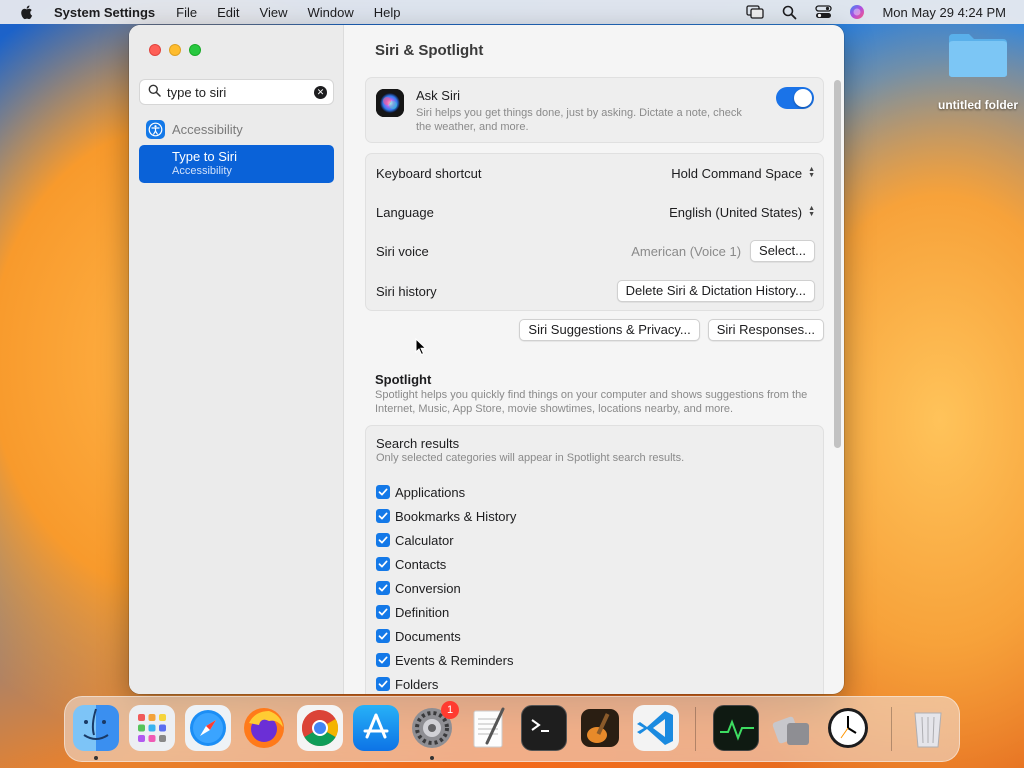  I want to click on checkbox-bookmarks-history: Bookmarks & History, so click(446, 516).